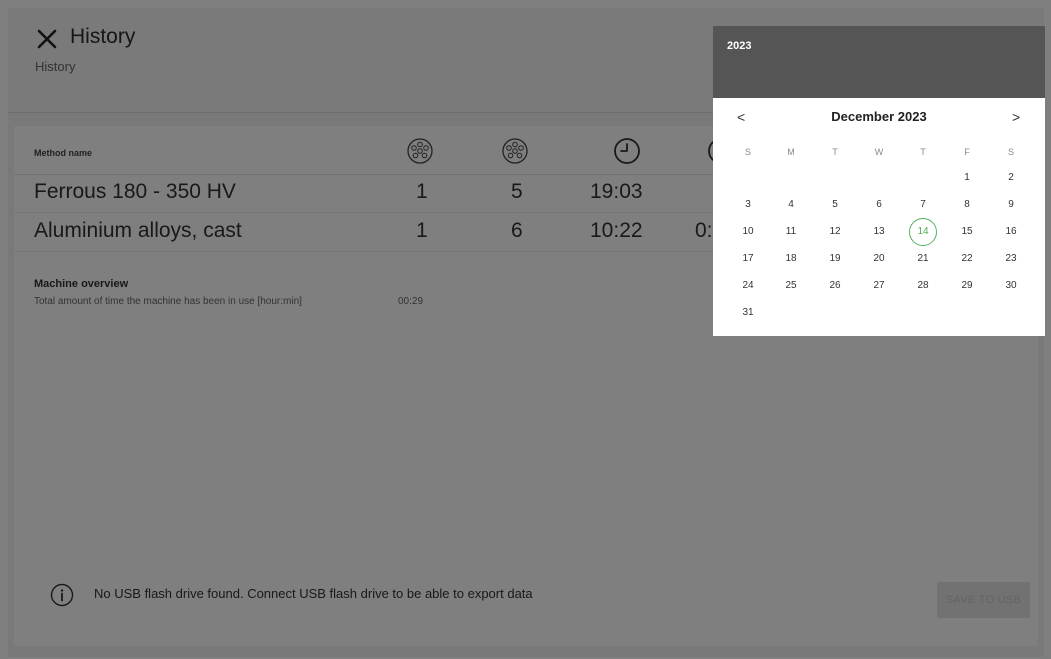 The height and width of the screenshot is (659, 1051). What do you see at coordinates (739, 46) in the screenshot?
I see `year-selector: 2023` at bounding box center [739, 46].